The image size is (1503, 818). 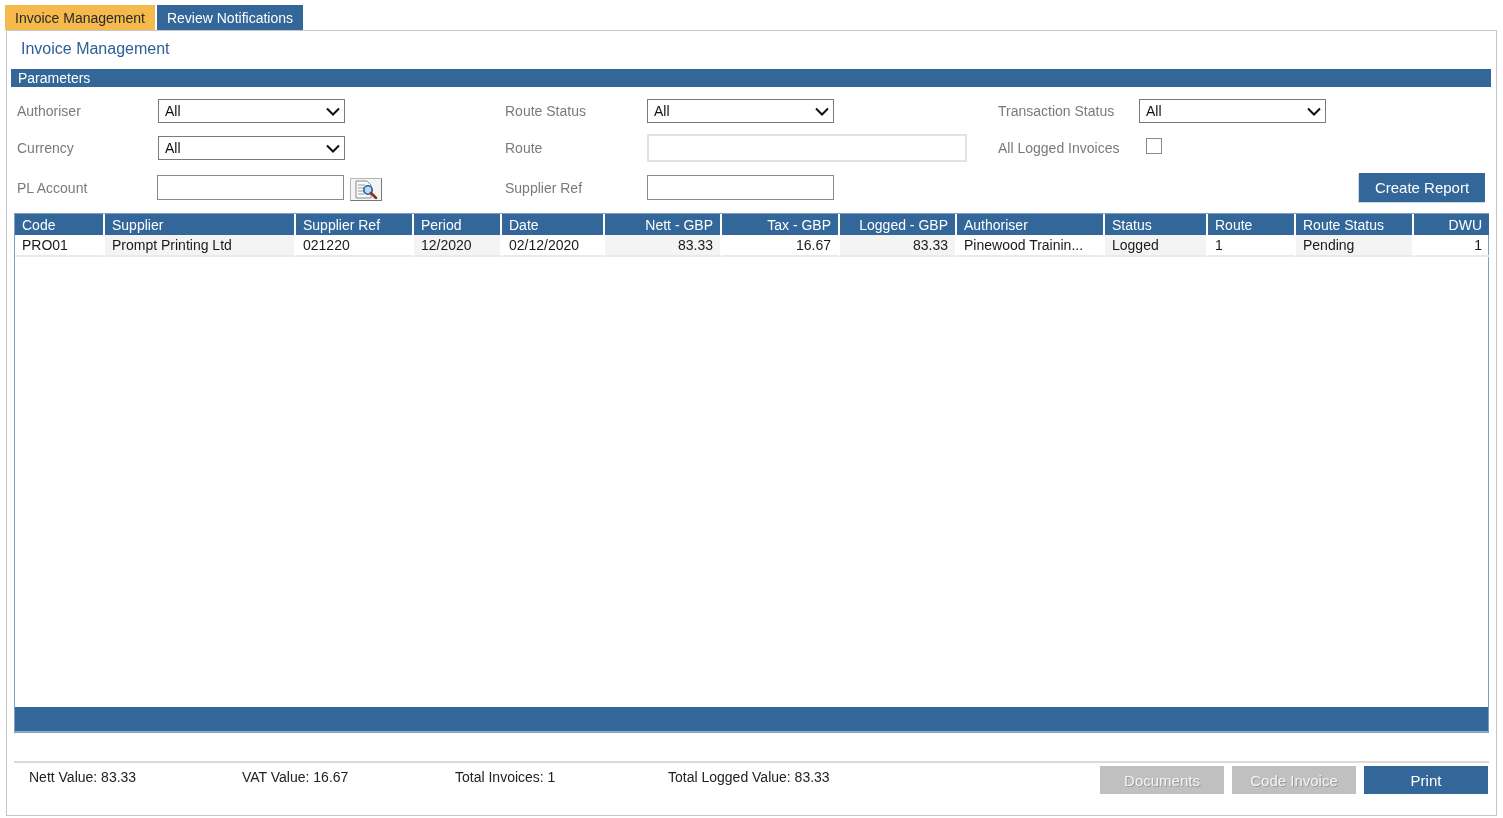 I want to click on document-search-icon, so click(x=366, y=189).